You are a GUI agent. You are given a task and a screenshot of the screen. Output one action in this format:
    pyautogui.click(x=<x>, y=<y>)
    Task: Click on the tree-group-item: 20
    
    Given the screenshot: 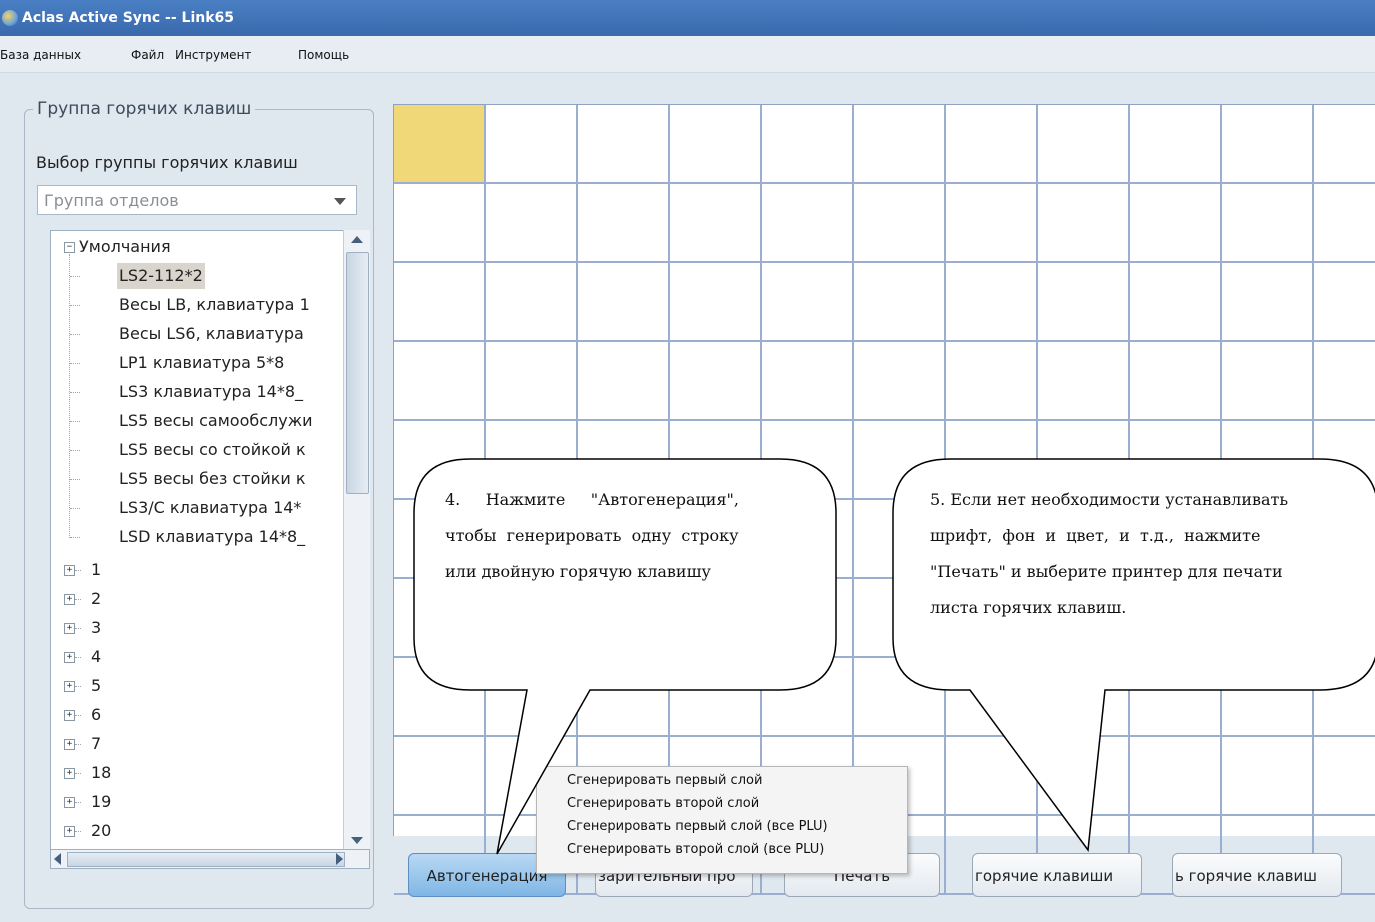 What is the action you would take?
    pyautogui.click(x=101, y=831)
    